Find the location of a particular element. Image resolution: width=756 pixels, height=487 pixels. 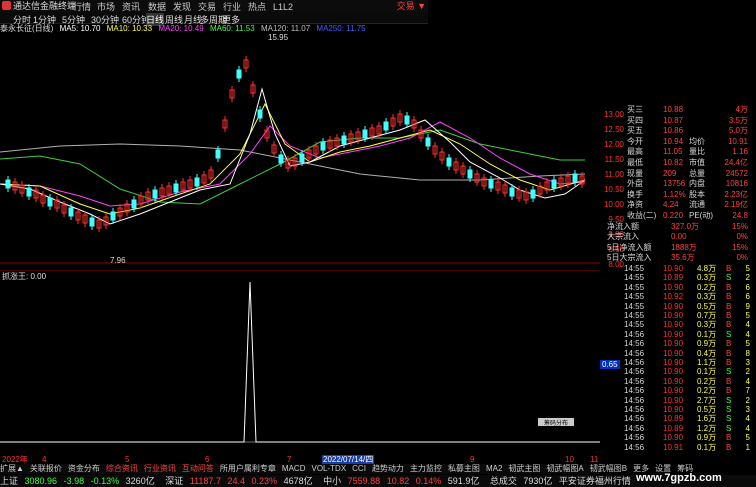

quote-value: 10.94 is located at coordinates (673, 141).